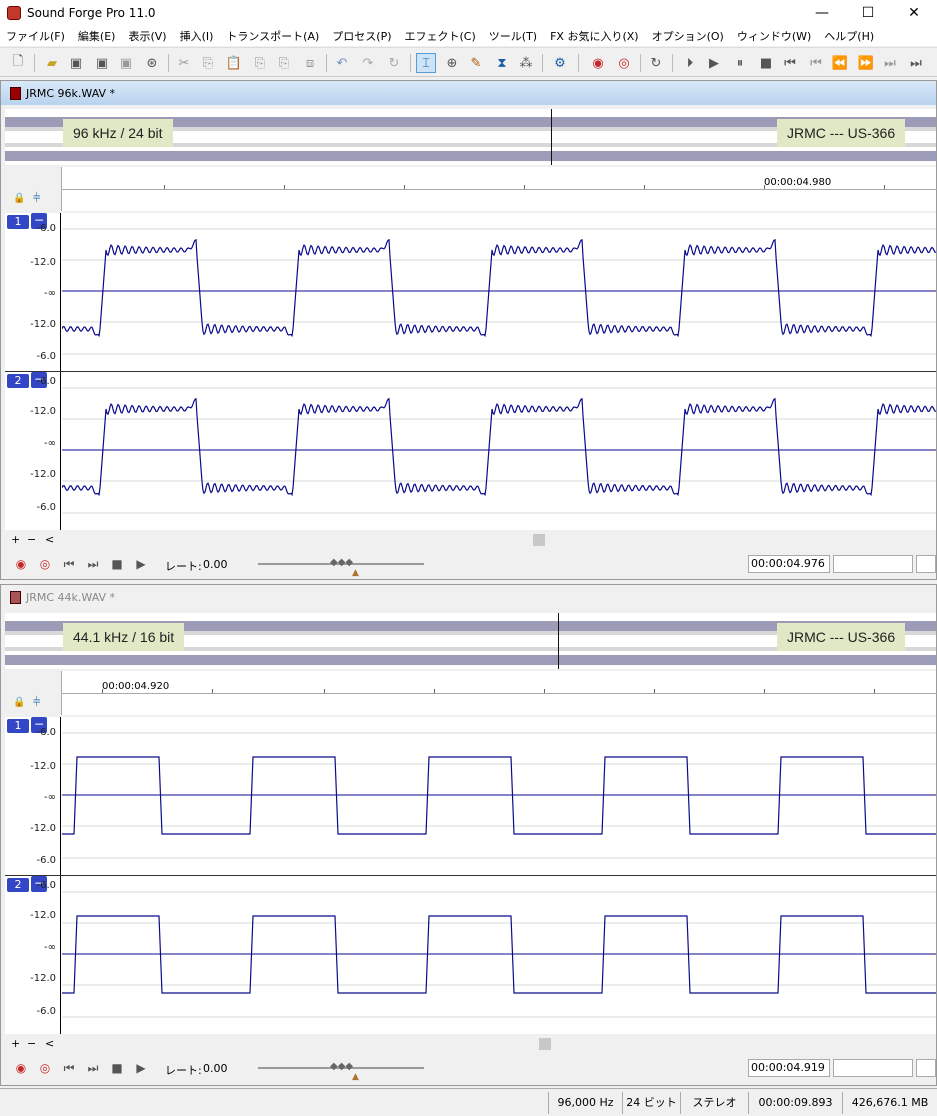 This screenshot has width=937, height=1116. What do you see at coordinates (97, 36) in the screenshot?
I see `menu-edit: 編集(E)` at bounding box center [97, 36].